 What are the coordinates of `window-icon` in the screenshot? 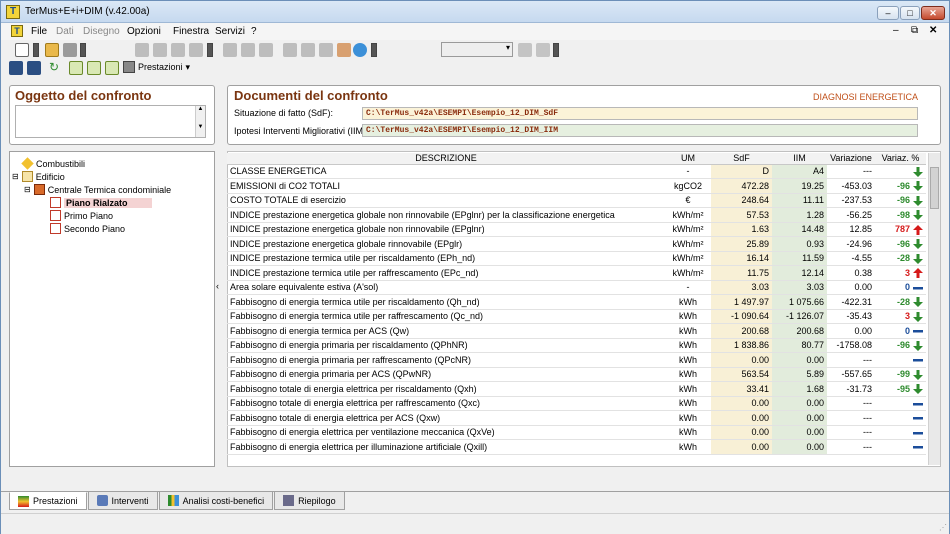 It's located at (230, 50).